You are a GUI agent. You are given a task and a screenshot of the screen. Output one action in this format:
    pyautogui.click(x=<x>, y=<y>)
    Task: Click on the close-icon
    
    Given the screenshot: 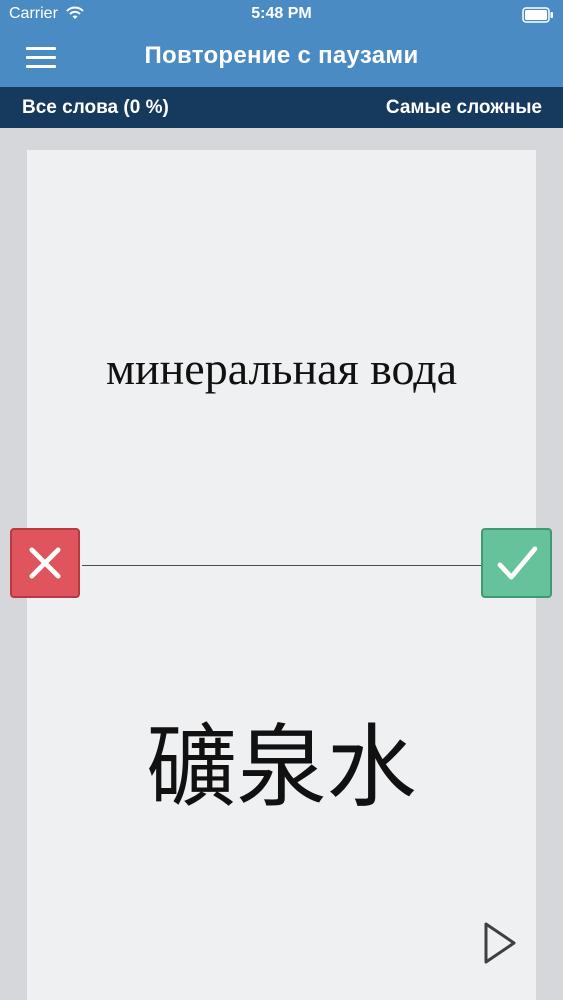 What is the action you would take?
    pyautogui.click(x=45, y=563)
    